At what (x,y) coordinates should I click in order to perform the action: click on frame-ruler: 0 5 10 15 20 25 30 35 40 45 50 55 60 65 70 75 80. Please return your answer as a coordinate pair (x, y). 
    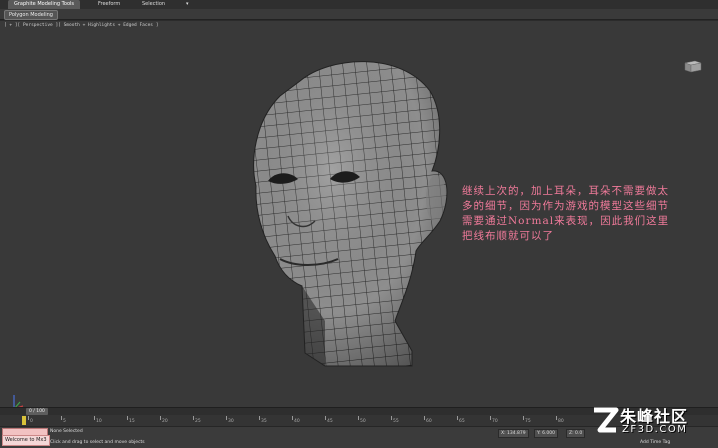
    Looking at the image, I should click on (308, 420).